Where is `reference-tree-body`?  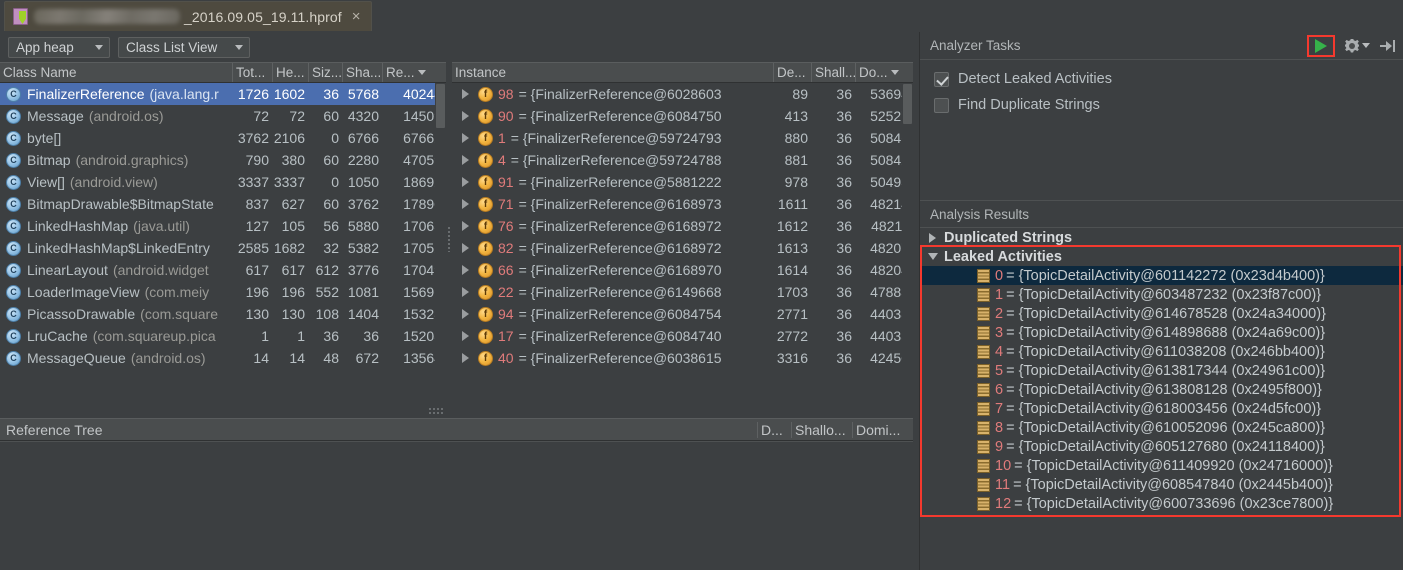 reference-tree-body is located at coordinates (456, 505).